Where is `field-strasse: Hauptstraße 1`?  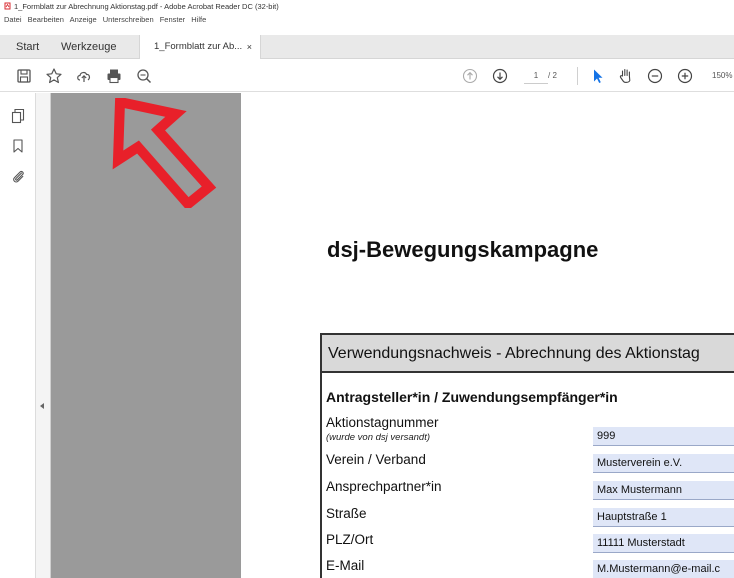 field-strasse: Hauptstraße 1 is located at coordinates (663, 517).